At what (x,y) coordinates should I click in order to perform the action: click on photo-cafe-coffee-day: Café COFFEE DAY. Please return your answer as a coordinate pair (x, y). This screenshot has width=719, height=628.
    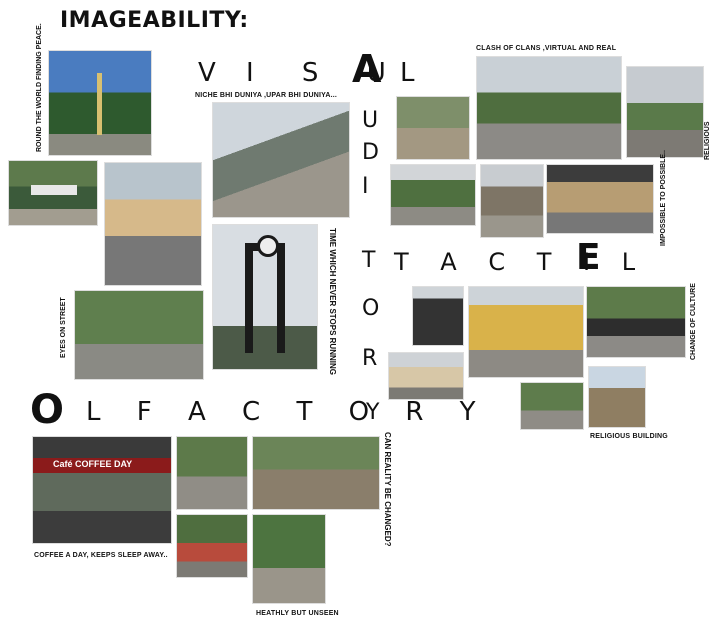
    Looking at the image, I should click on (102, 490).